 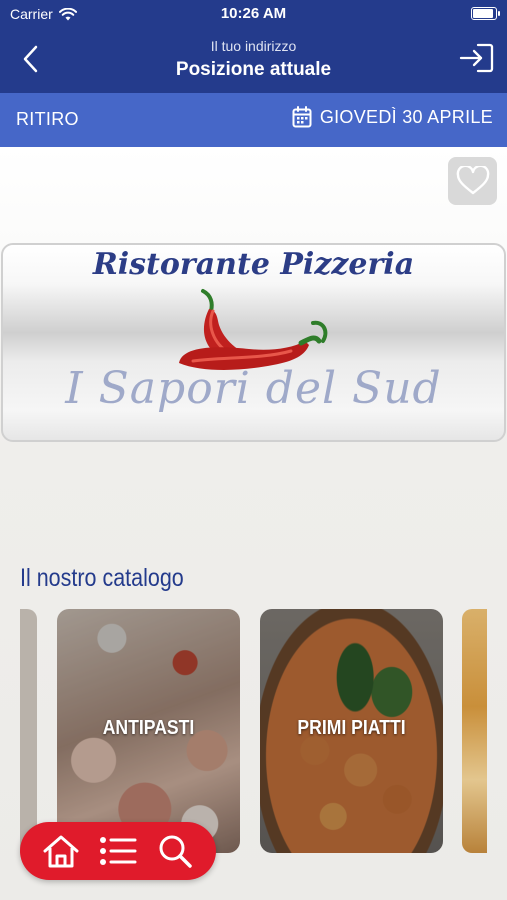 What do you see at coordinates (351, 728) in the screenshot?
I see `category-label: PRIMI PIATTI` at bounding box center [351, 728].